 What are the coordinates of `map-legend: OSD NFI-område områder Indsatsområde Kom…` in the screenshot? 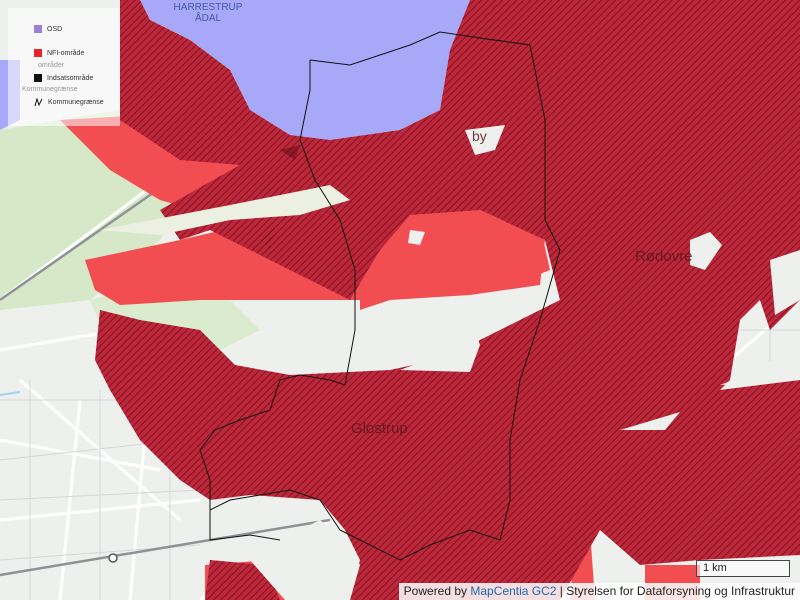 It's located at (64, 67).